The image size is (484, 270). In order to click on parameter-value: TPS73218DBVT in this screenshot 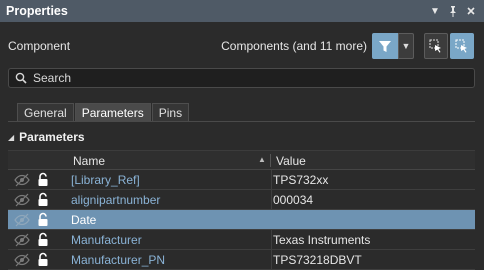, I will do `click(317, 260)`.